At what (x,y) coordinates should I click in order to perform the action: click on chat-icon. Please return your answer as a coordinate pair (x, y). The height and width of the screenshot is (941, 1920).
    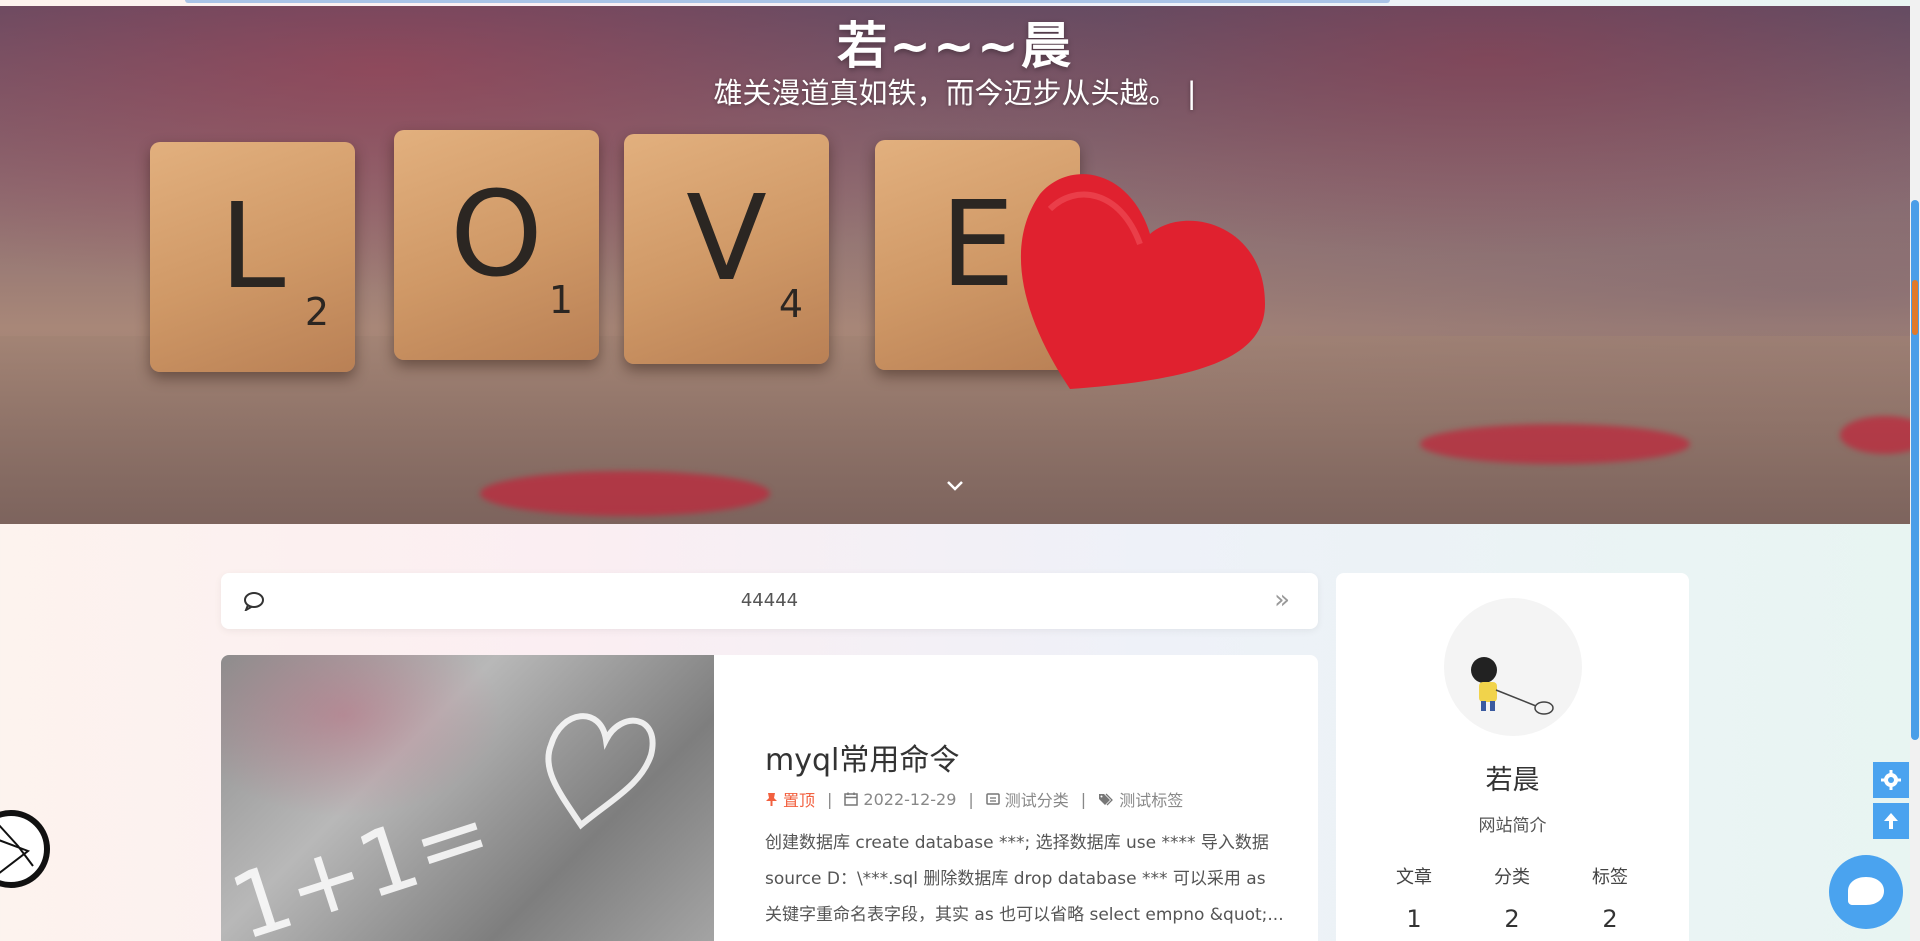
    Looking at the image, I should click on (1866, 891).